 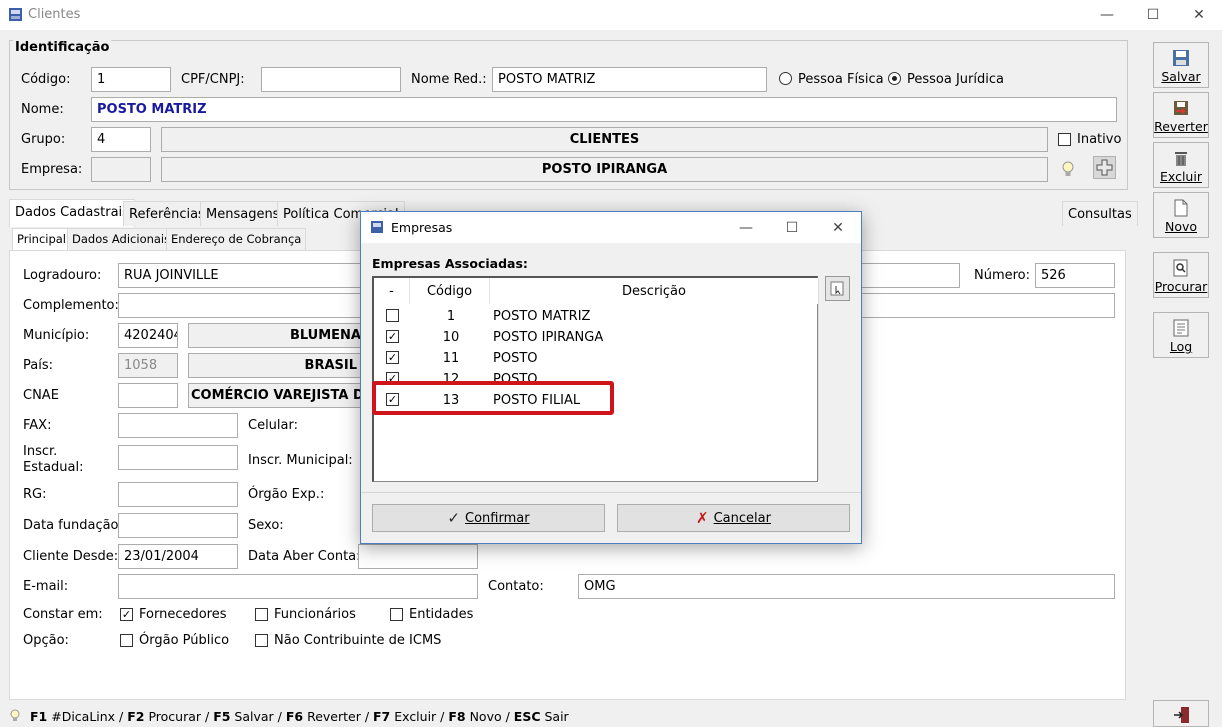 What do you see at coordinates (126, 640) in the screenshot?
I see `orgao-publico-checkbox` at bounding box center [126, 640].